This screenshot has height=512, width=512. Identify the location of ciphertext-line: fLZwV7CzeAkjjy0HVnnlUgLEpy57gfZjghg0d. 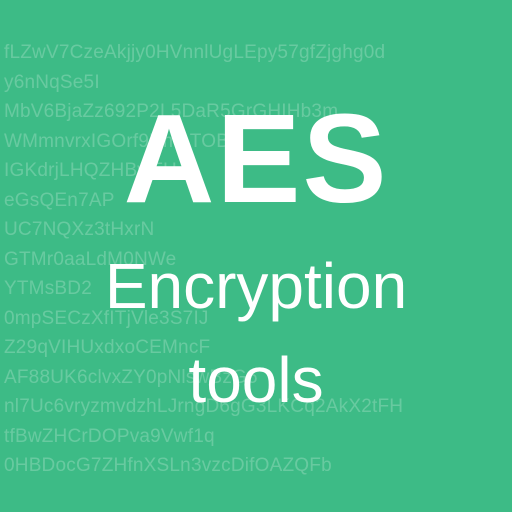
(195, 52).